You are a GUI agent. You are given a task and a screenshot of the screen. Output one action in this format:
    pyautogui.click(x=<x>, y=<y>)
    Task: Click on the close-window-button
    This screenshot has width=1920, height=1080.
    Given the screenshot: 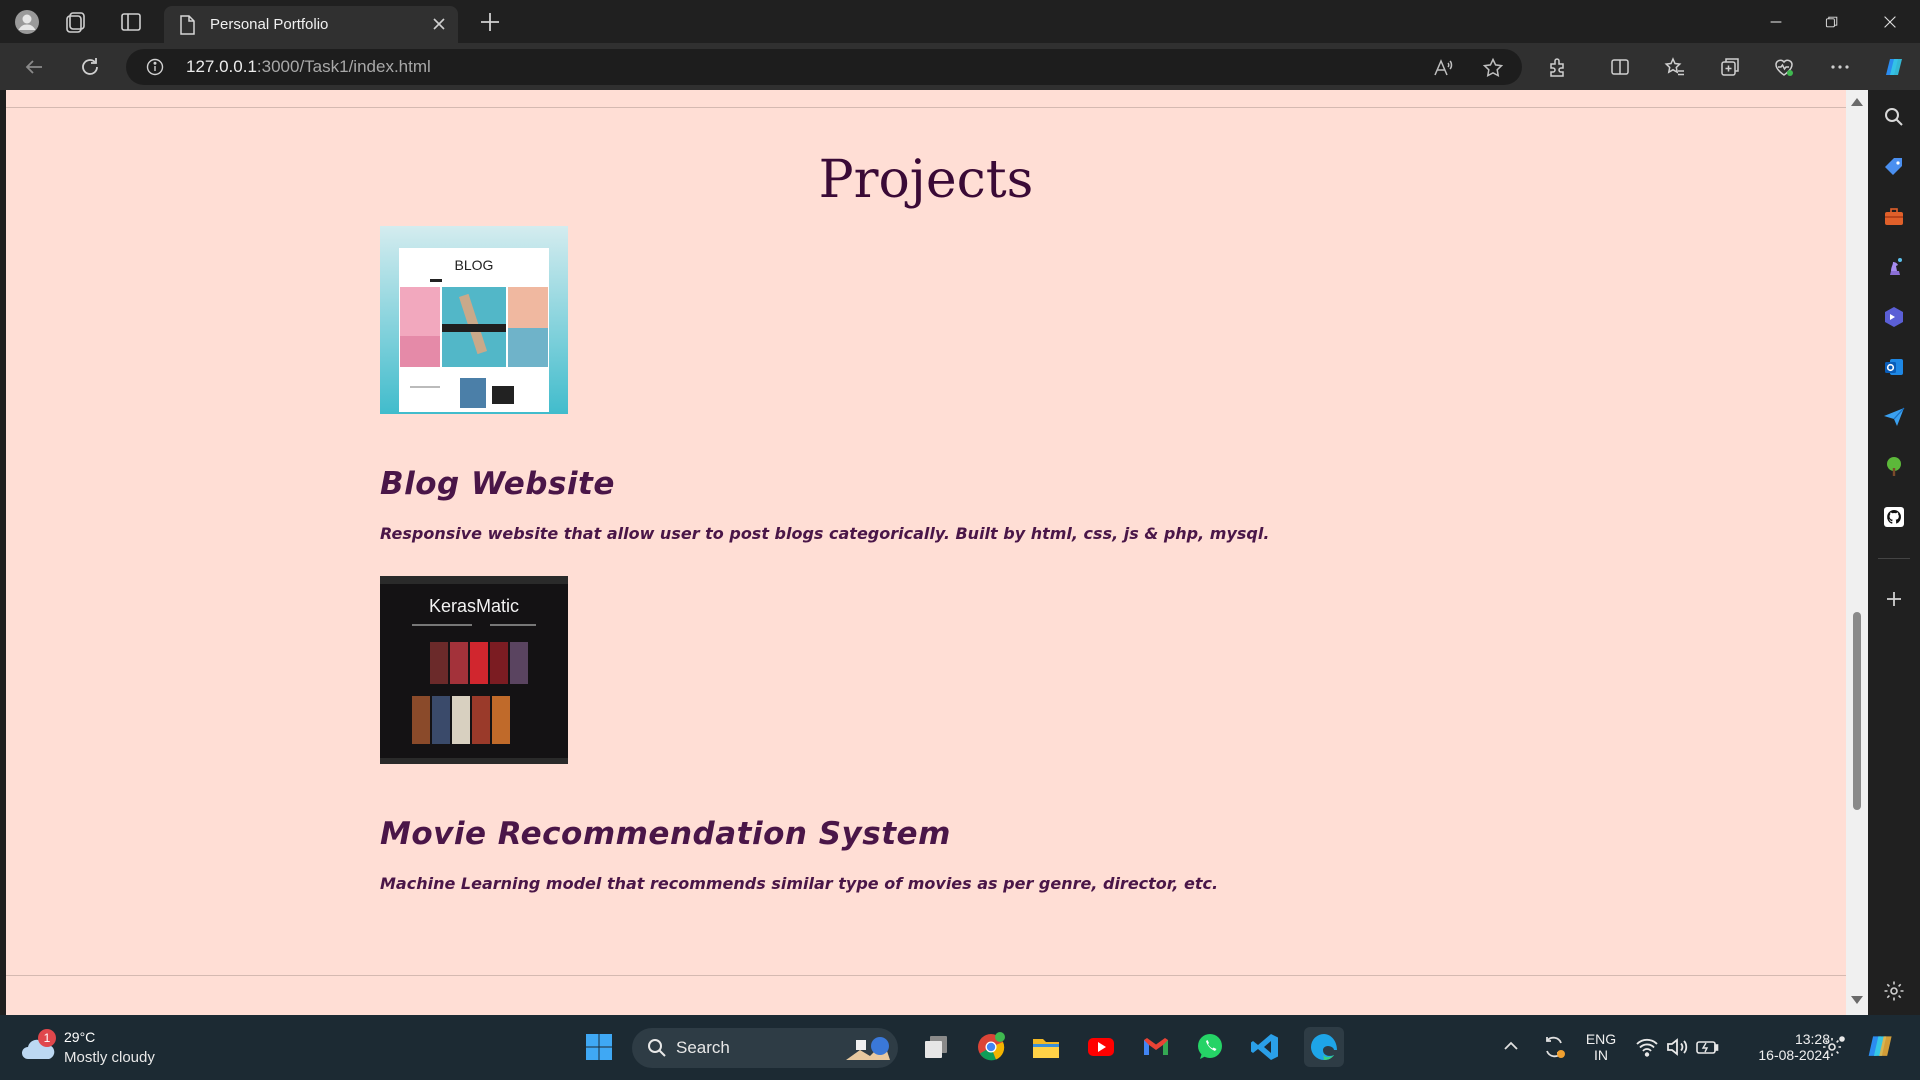 What is the action you would take?
    pyautogui.click(x=1890, y=22)
    